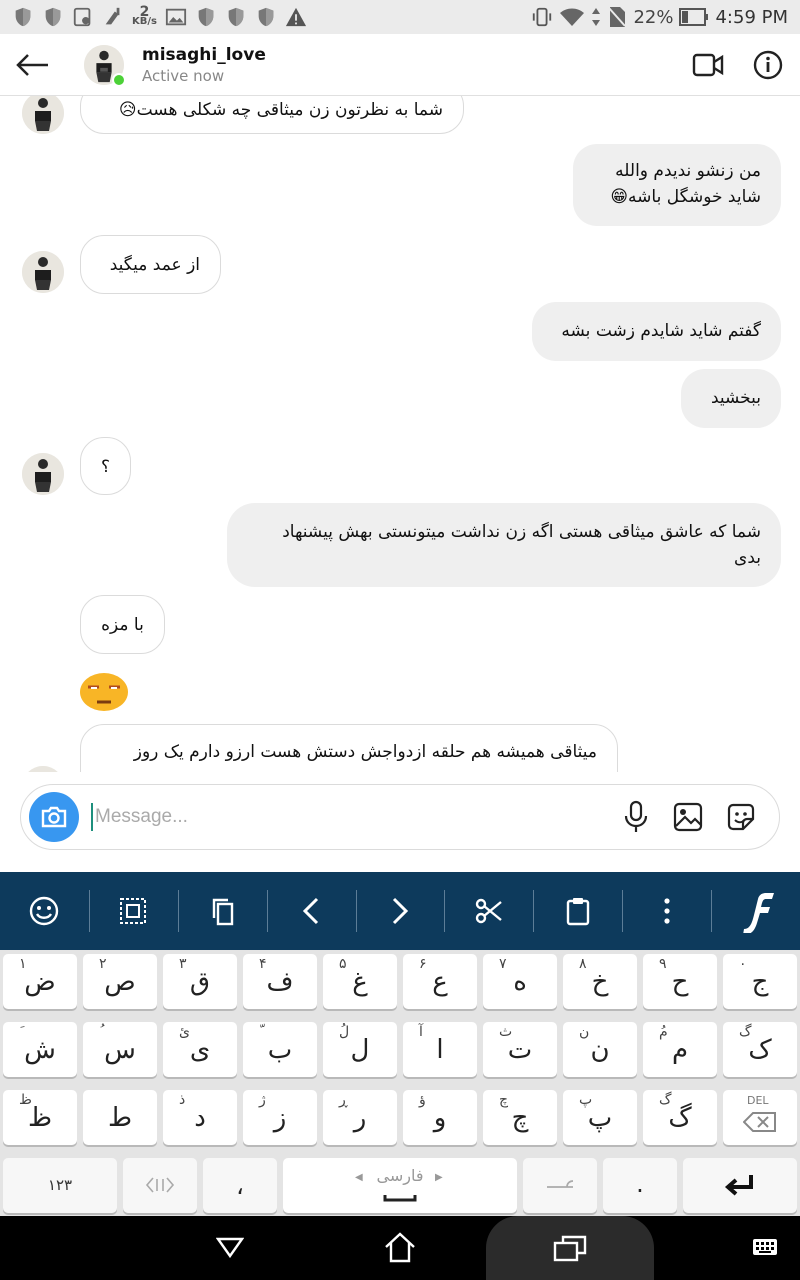 Image resolution: width=800 pixels, height=1280 pixels. What do you see at coordinates (40, 1049) in the screenshot?
I see `key-row2-0: َش` at bounding box center [40, 1049].